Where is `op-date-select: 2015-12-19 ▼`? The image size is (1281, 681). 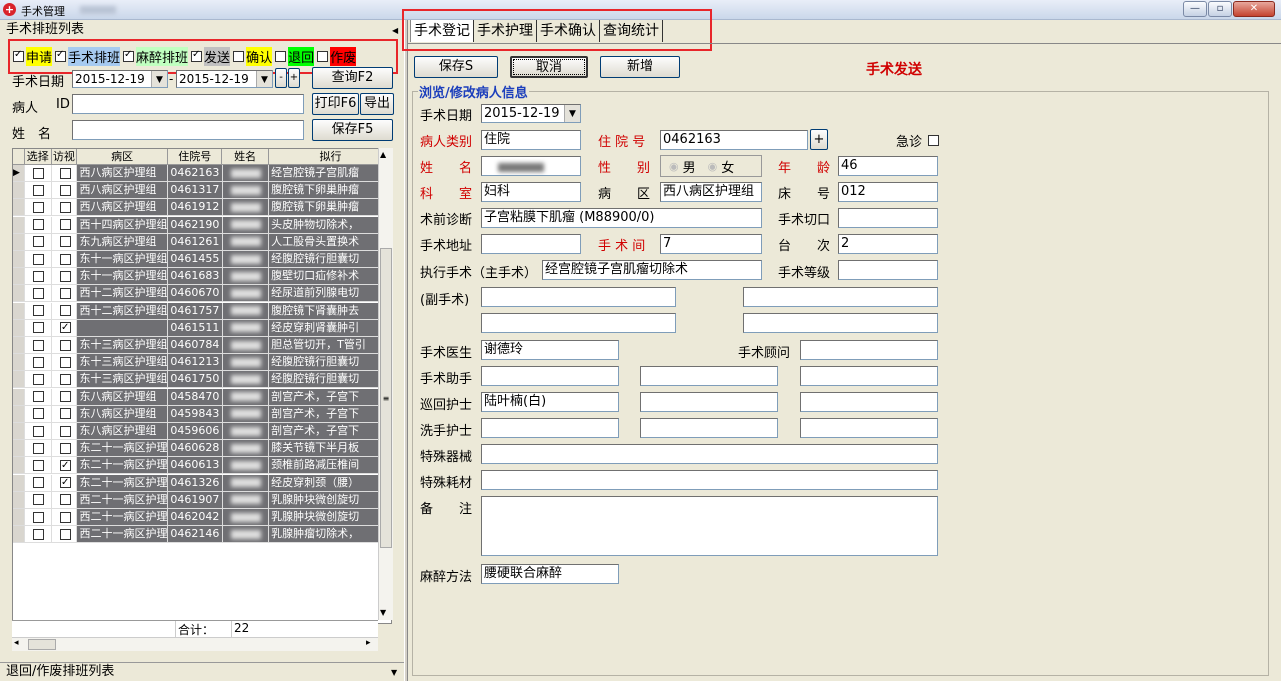 op-date-select: 2015-12-19 ▼ is located at coordinates (531, 113).